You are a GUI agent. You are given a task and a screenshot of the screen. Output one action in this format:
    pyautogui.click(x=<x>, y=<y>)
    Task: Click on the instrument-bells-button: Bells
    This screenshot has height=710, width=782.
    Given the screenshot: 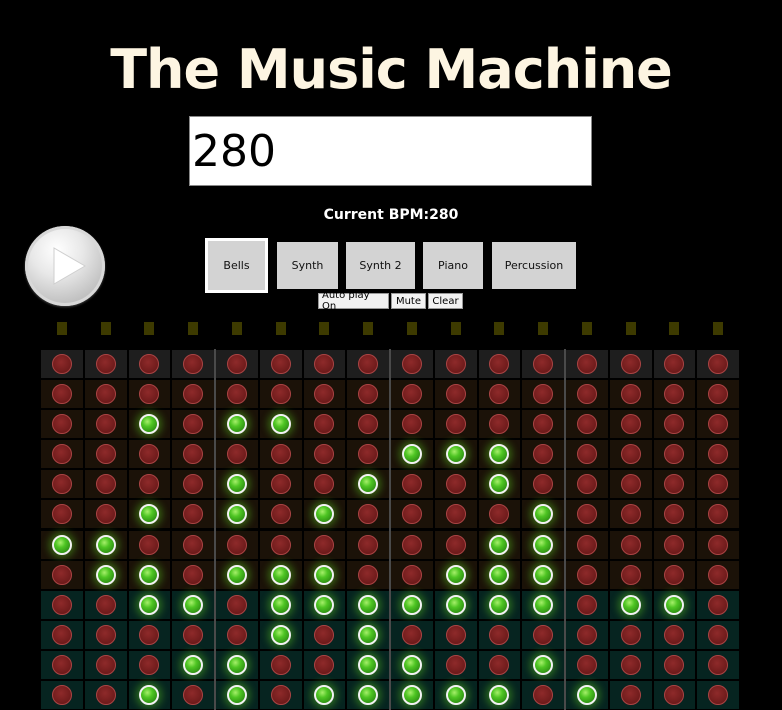 What is the action you would take?
    pyautogui.click(x=236, y=265)
    